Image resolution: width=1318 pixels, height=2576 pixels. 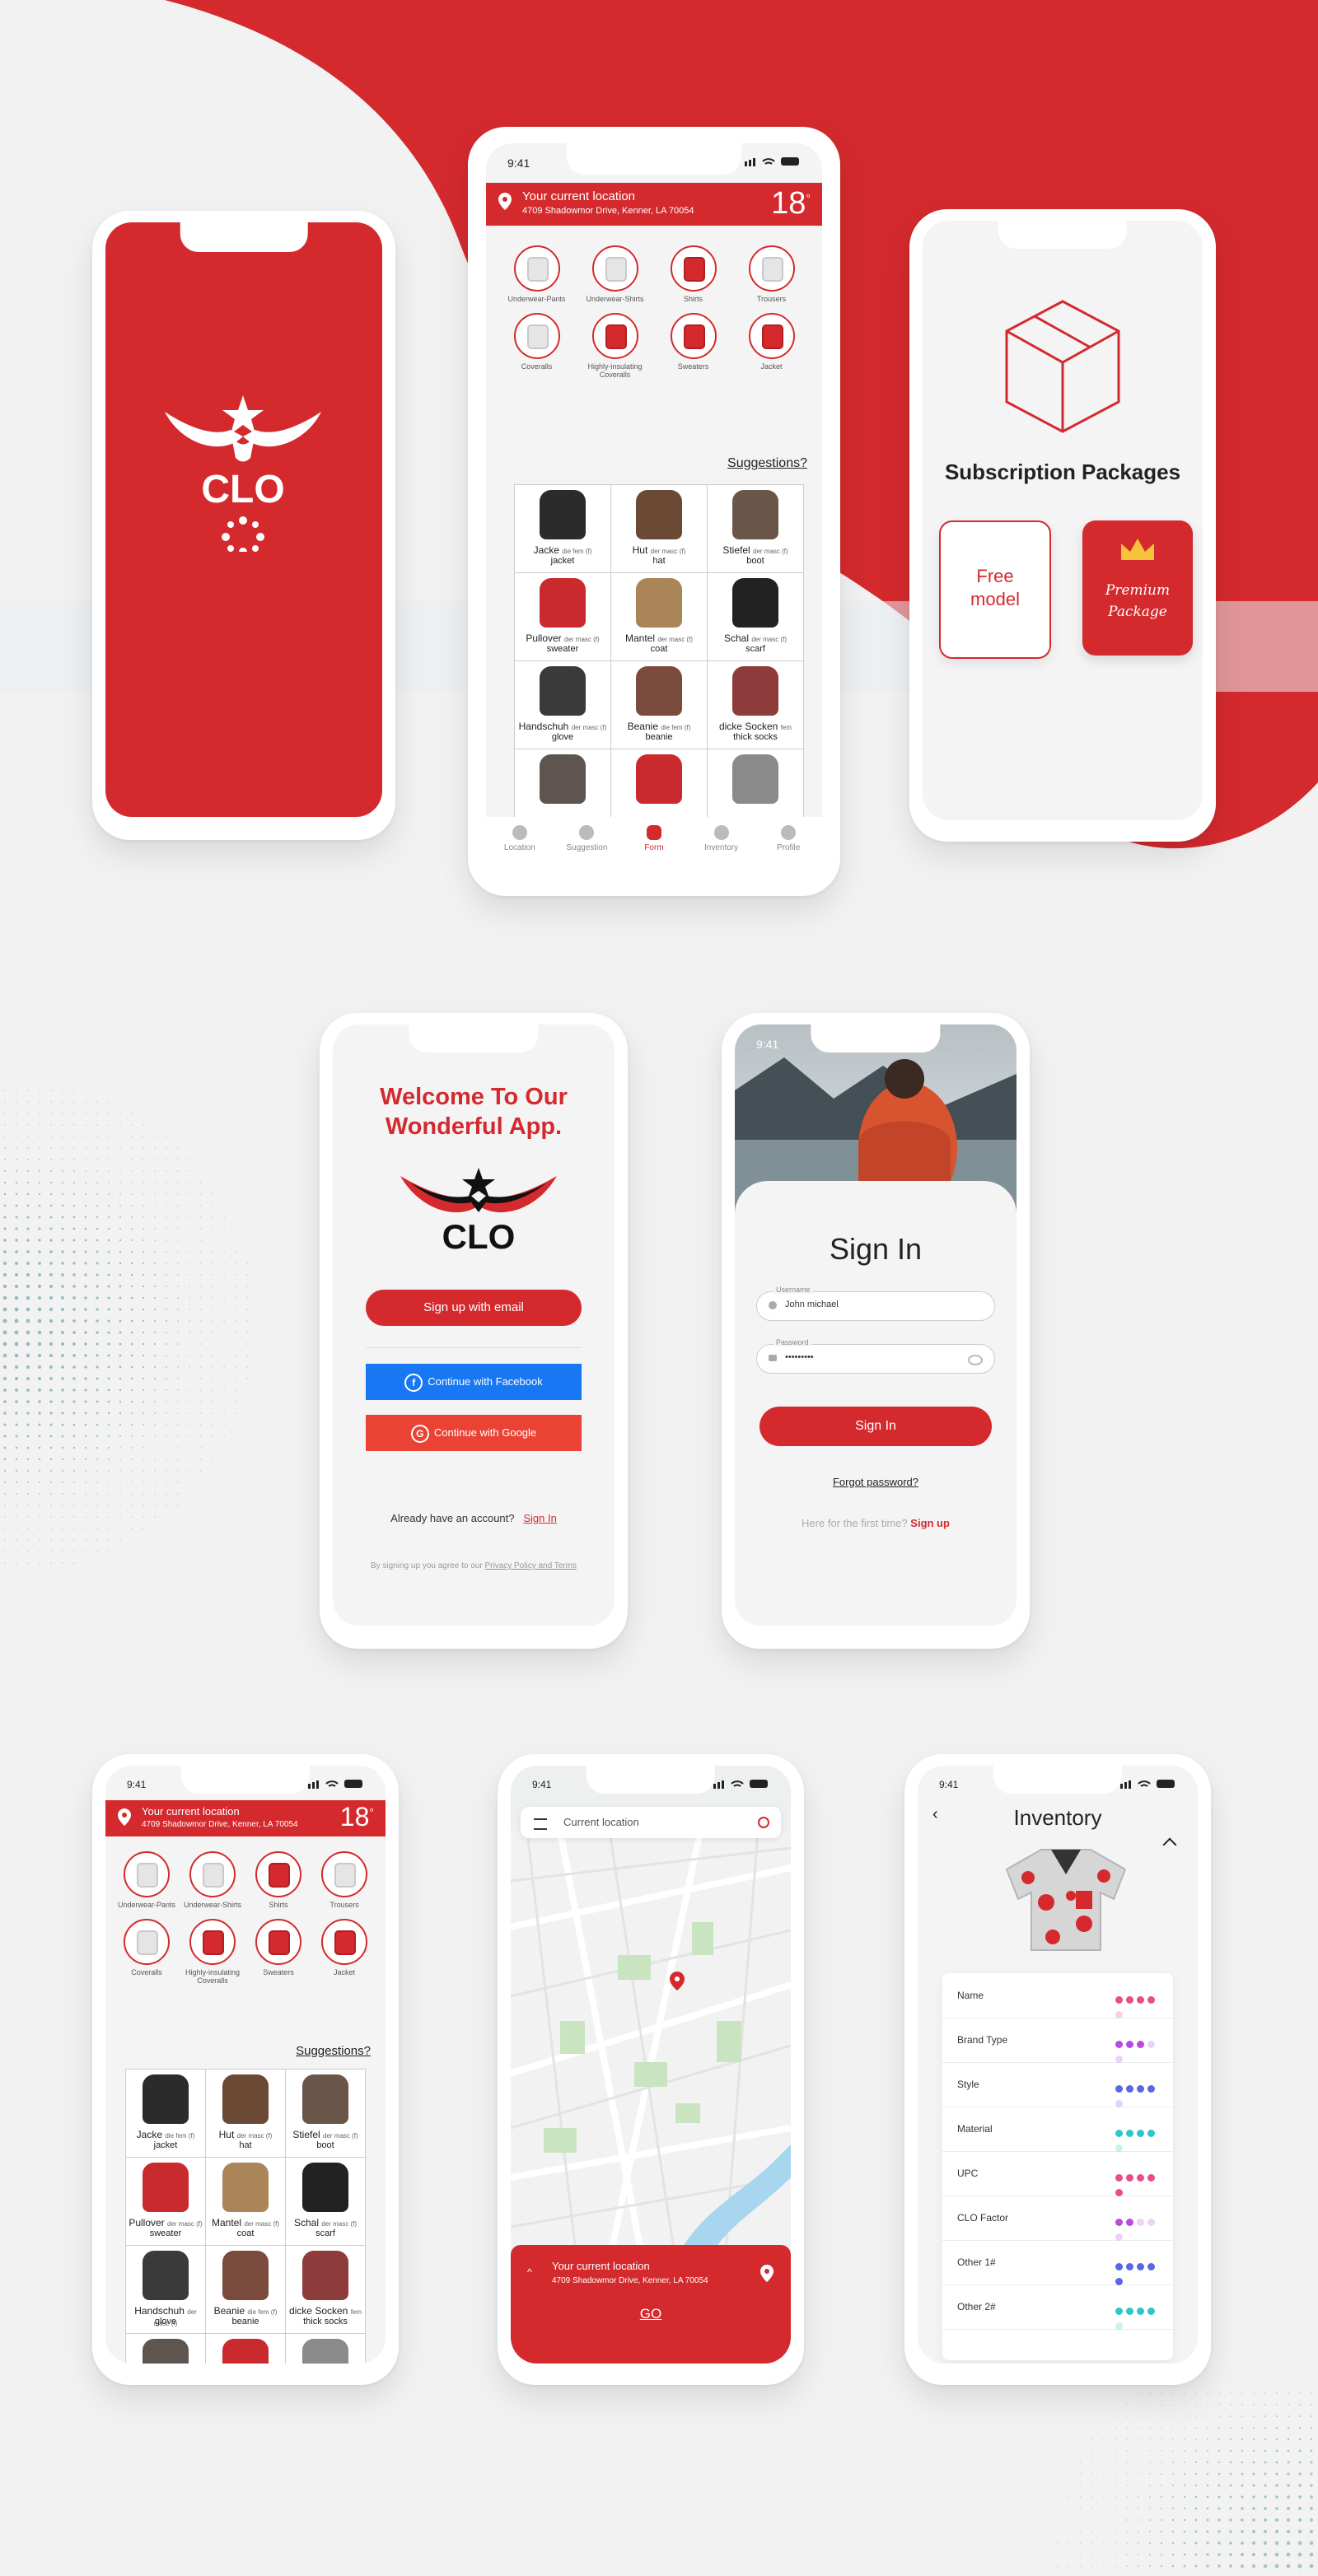 I want to click on item-german: Hut der masc (f), so click(x=659, y=550).